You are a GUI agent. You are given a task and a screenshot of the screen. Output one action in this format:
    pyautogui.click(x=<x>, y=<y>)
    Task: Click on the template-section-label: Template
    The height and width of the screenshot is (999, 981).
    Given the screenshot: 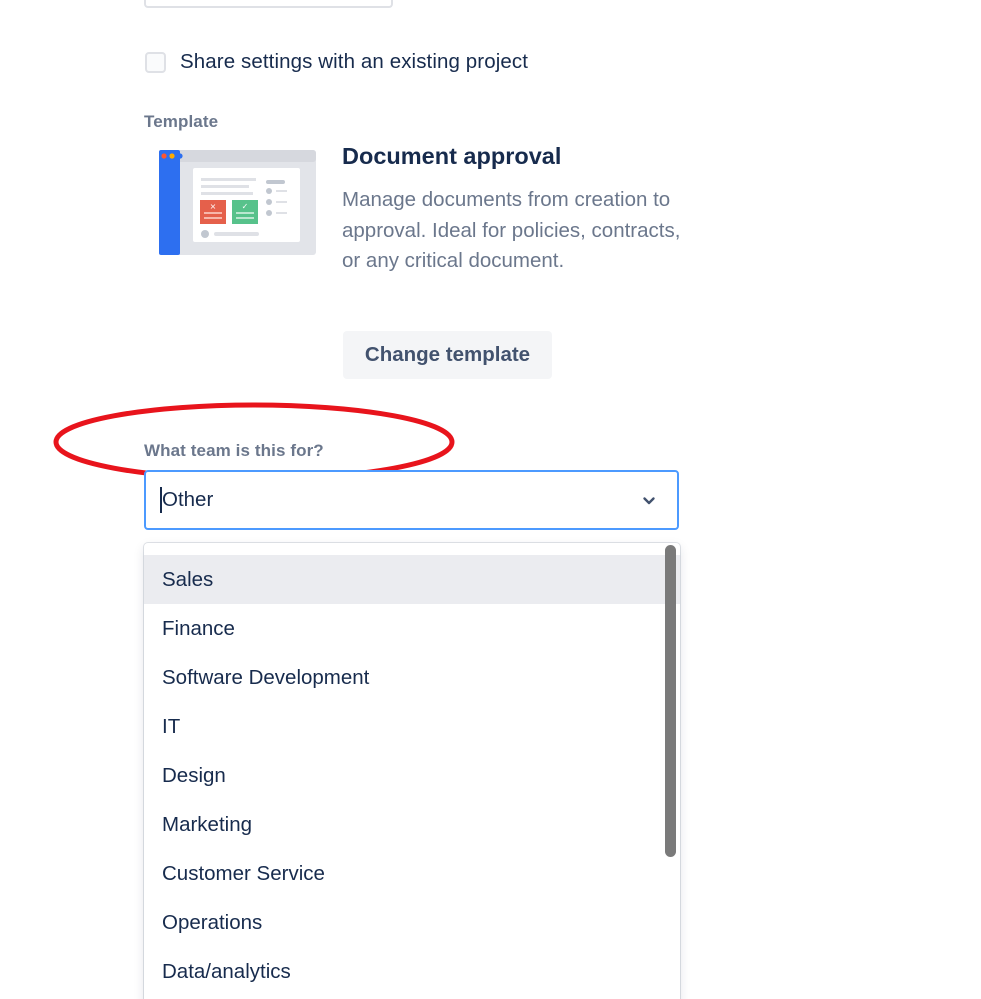 What is the action you would take?
    pyautogui.click(x=181, y=121)
    